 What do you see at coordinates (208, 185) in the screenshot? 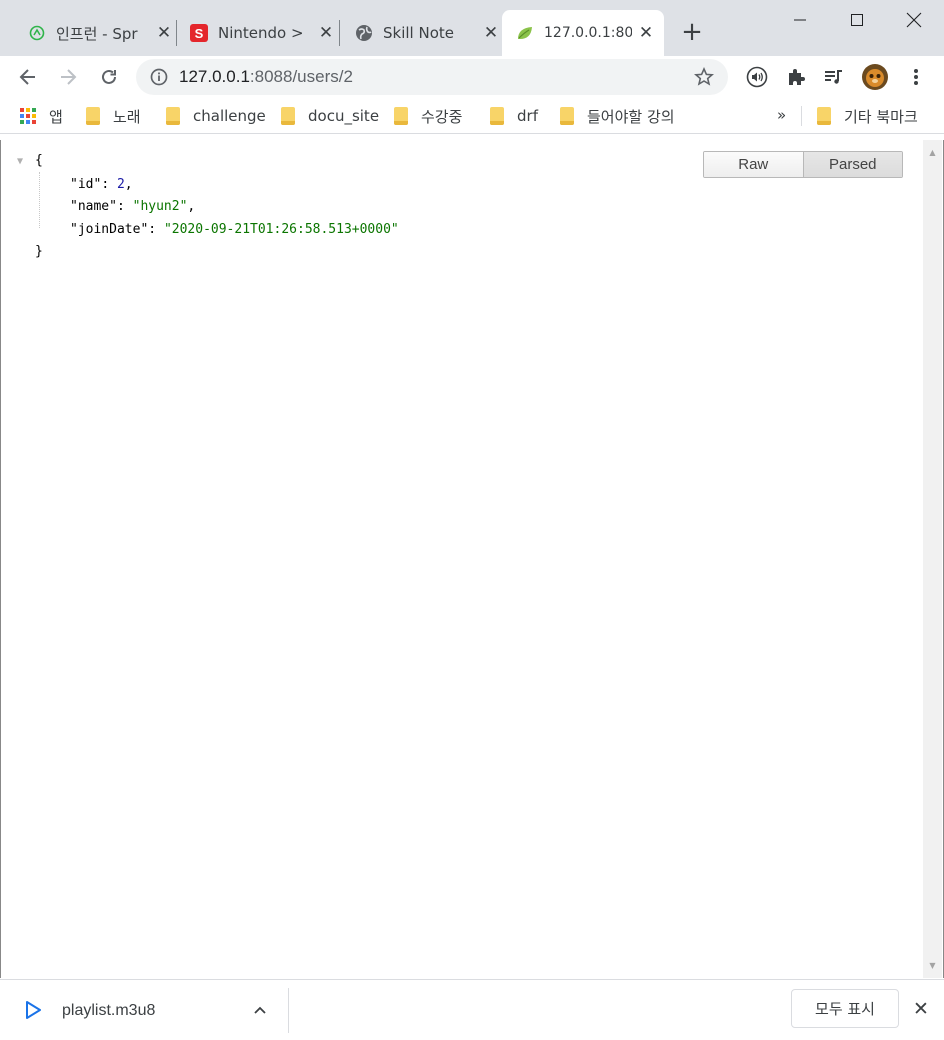
I see `json-field-id: "id": 2,` at bounding box center [208, 185].